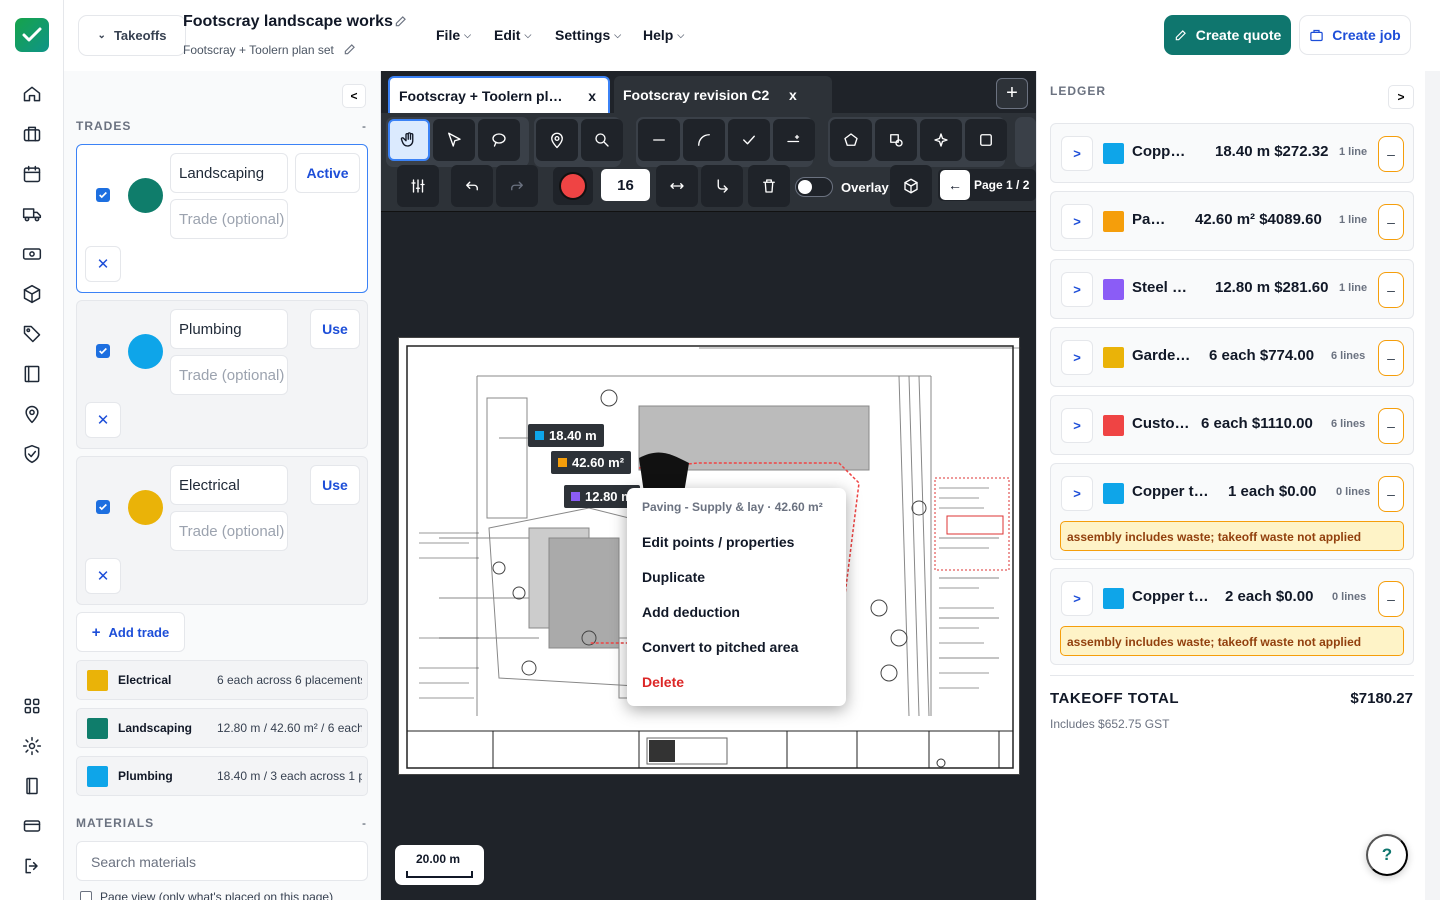 This screenshot has height=900, width=1440. I want to click on apps-grid-icon, so click(32, 706).